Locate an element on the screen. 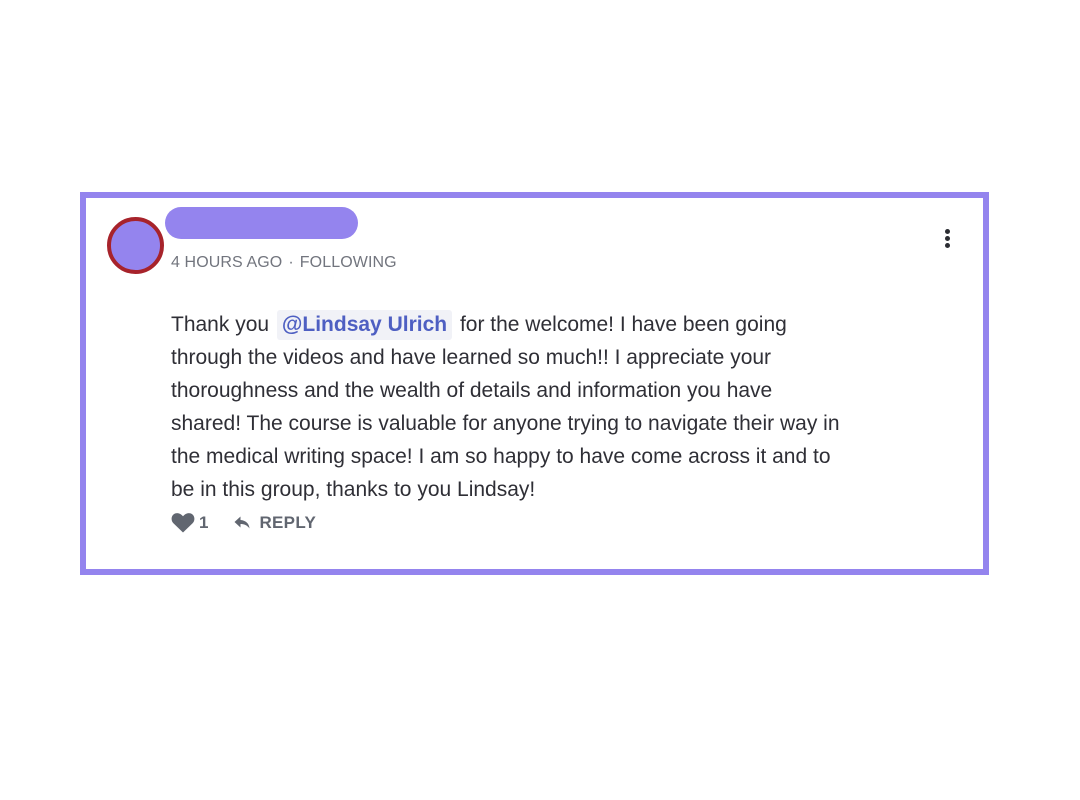 The image size is (1080, 800). comment-actions: 1 REPLY is located at coordinates (243, 522).